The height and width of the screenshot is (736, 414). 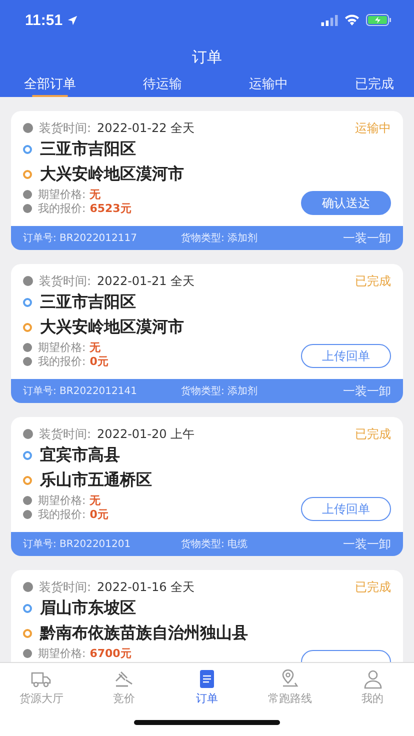 I want to click on order-number: 订单号: BR2022012117, so click(x=80, y=238).